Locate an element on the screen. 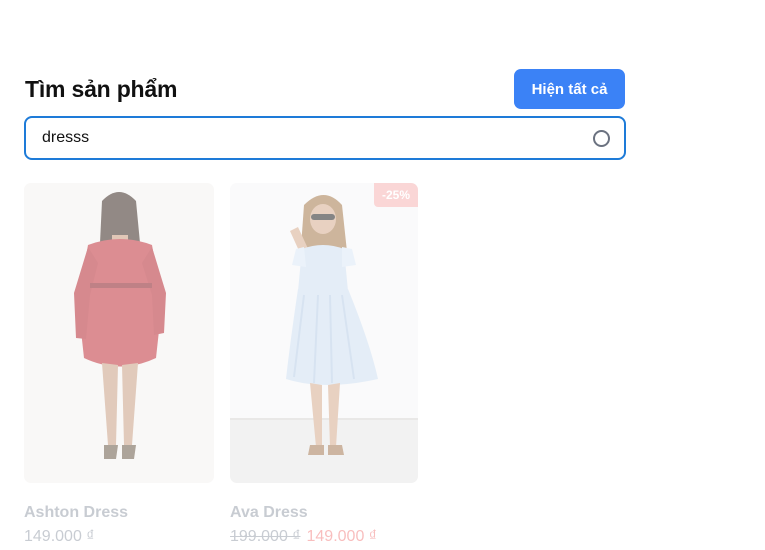 The image size is (765, 550). search-box is located at coordinates (325, 138).